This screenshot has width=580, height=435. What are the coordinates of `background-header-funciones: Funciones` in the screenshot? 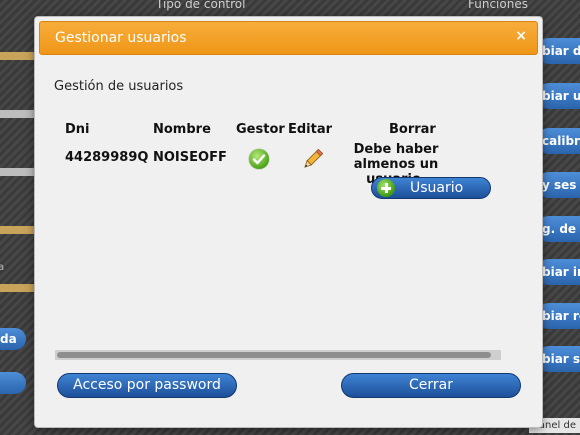 It's located at (498, 5).